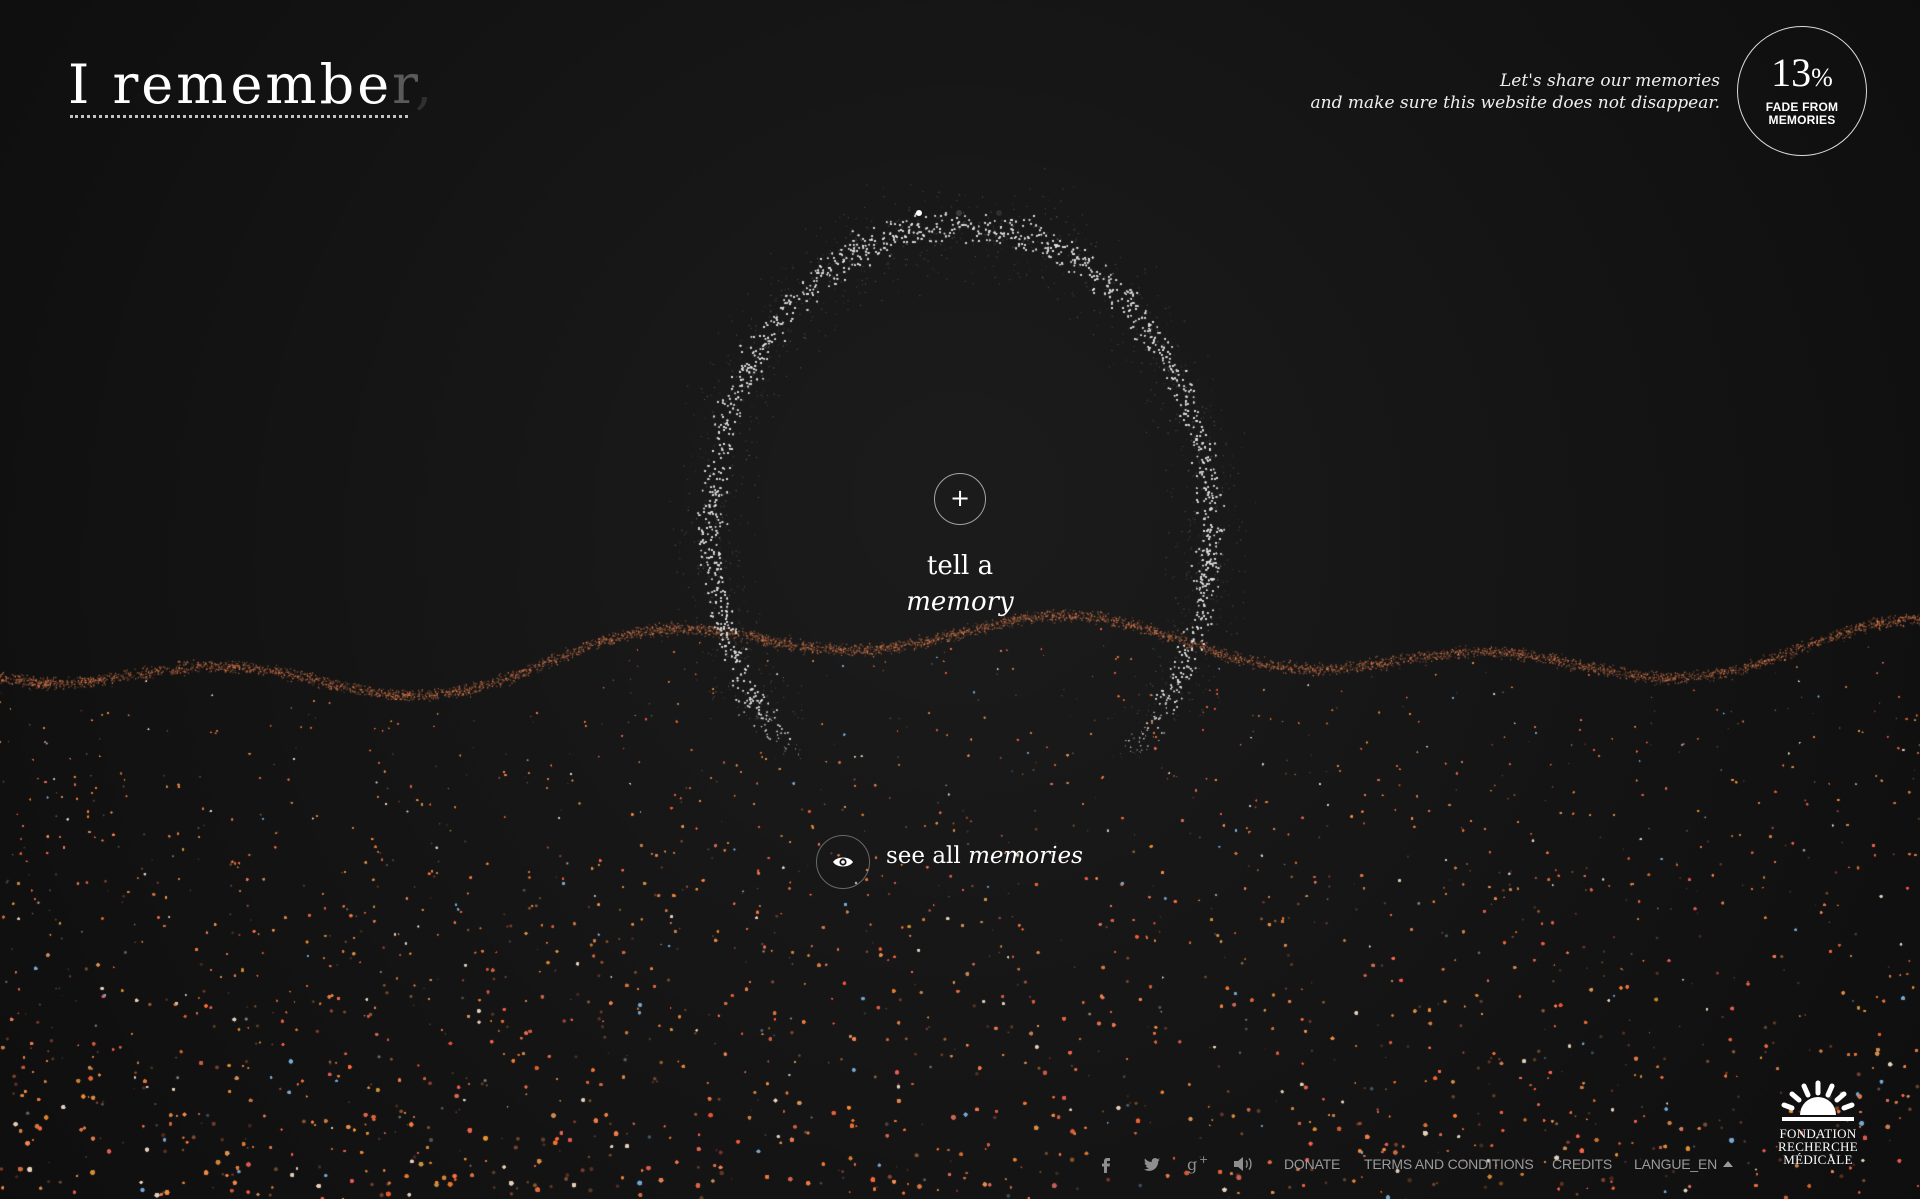 This screenshot has height=1199, width=1920. What do you see at coordinates (960, 566) in the screenshot?
I see `tell-memory-line-1: tell a` at bounding box center [960, 566].